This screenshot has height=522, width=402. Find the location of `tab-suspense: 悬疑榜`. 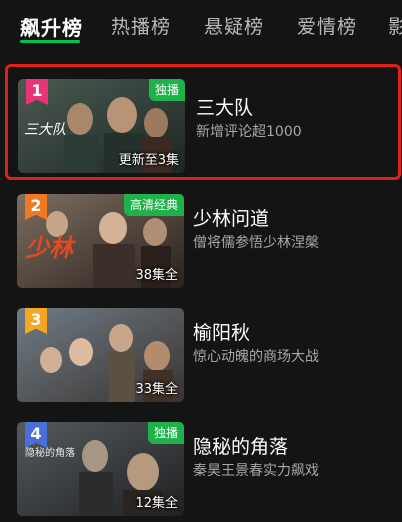

tab-suspense: 悬疑榜 is located at coordinates (234, 25).